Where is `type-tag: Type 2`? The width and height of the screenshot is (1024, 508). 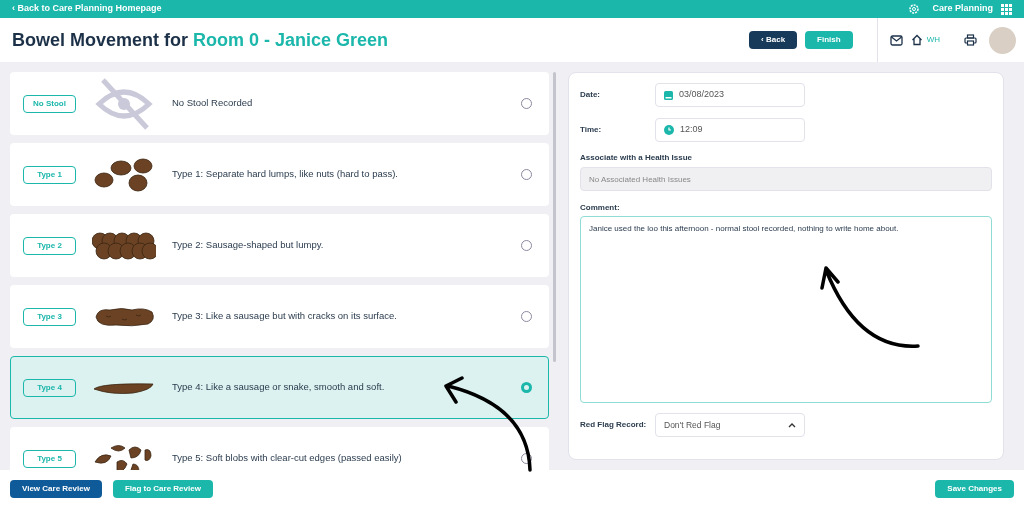
type-tag: Type 2 is located at coordinates (49, 245).